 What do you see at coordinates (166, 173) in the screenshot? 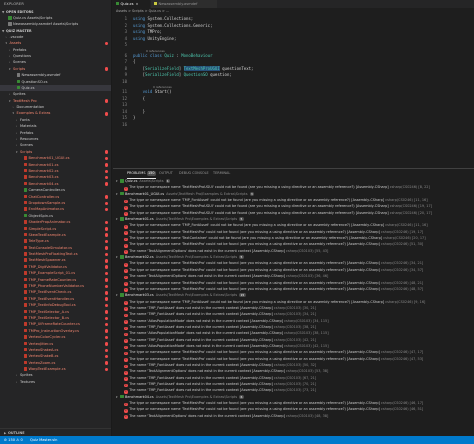
I see `tab-output: OUTPUT` at bounding box center [166, 173].